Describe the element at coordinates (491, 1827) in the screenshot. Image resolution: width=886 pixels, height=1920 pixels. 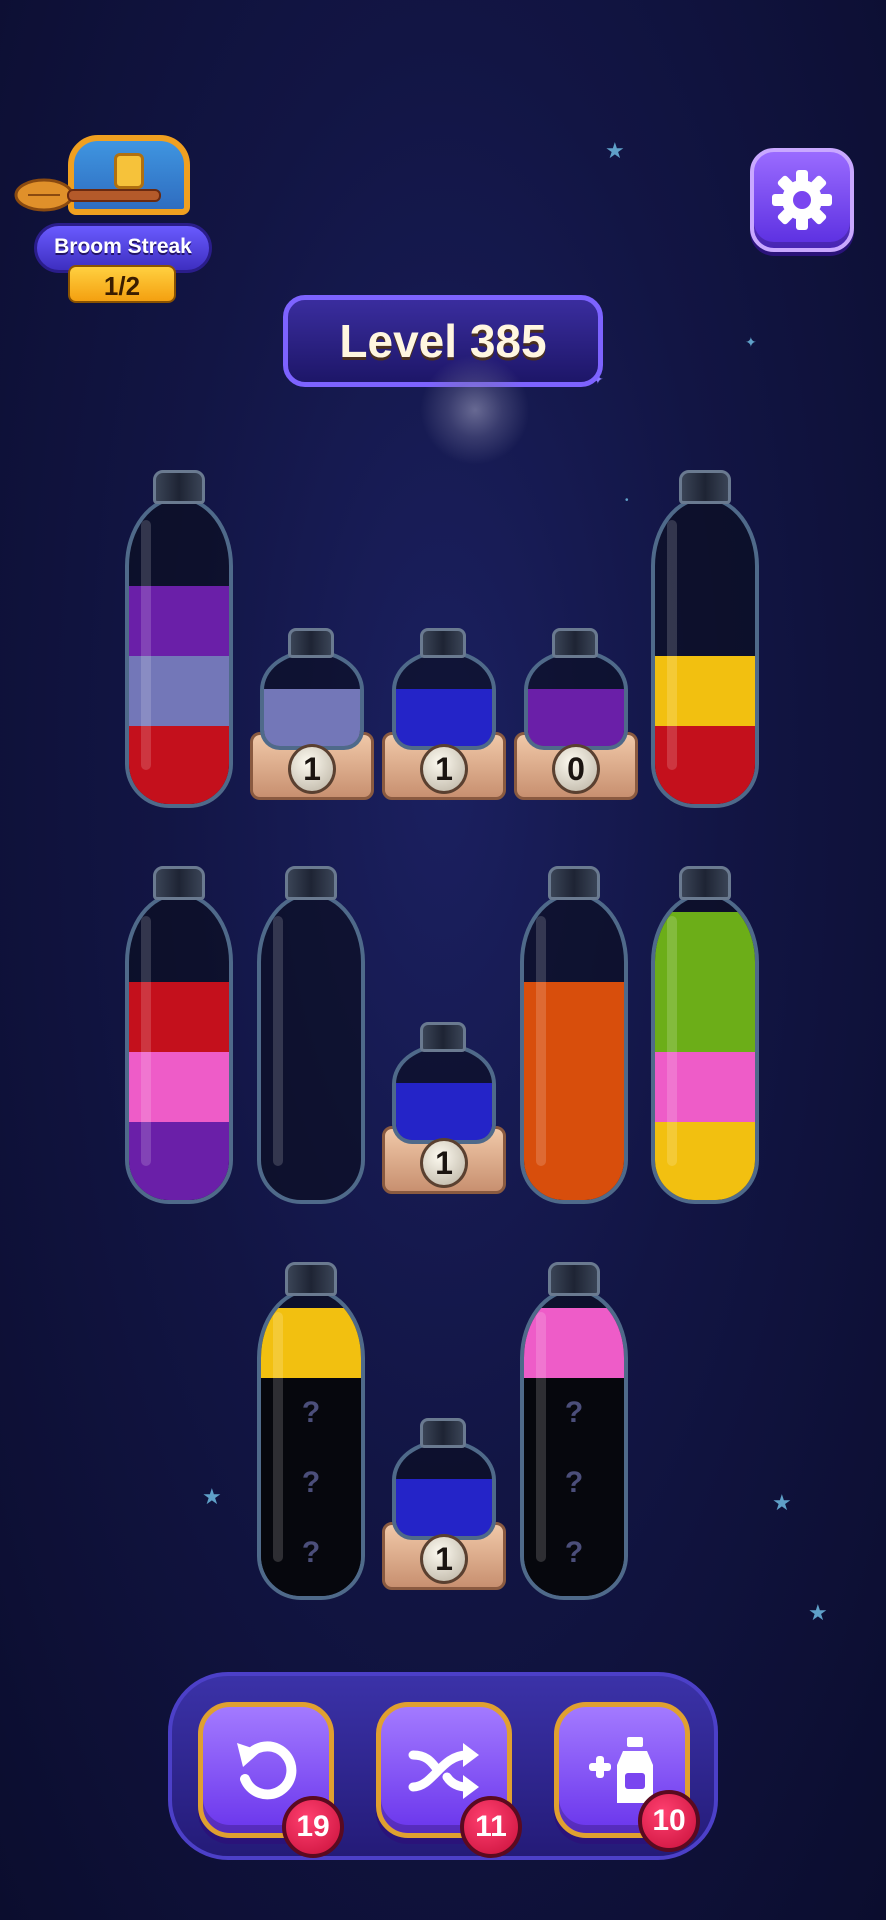
I see `shuffle-count-badge: 11` at that location.